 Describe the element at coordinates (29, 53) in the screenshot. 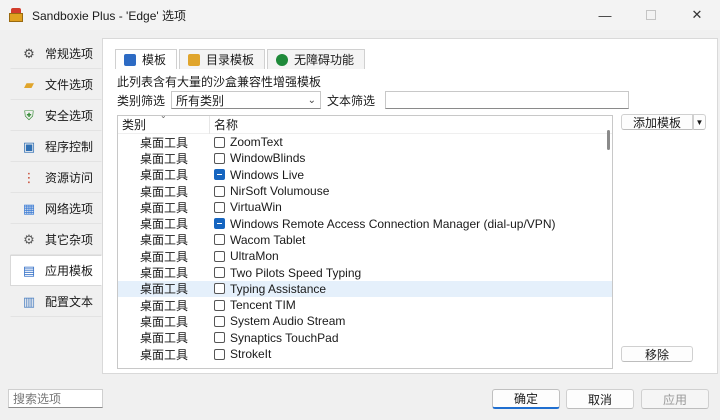

I see `gear-icon: ⚙` at that location.